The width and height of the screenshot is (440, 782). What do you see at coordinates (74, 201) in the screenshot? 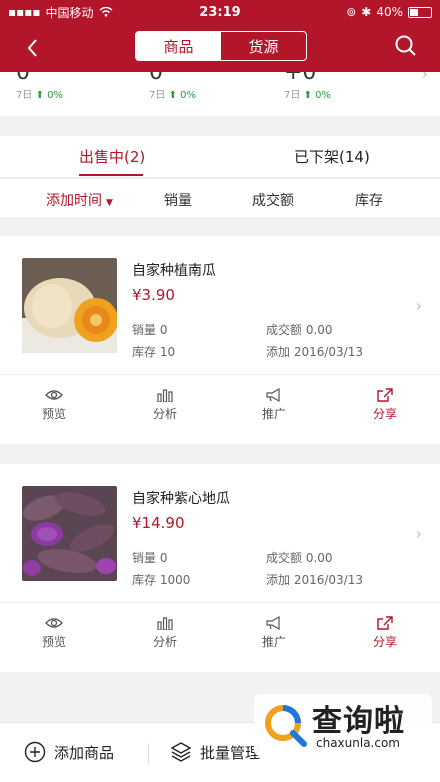
I see `sort-label: 添加时间` at bounding box center [74, 201].